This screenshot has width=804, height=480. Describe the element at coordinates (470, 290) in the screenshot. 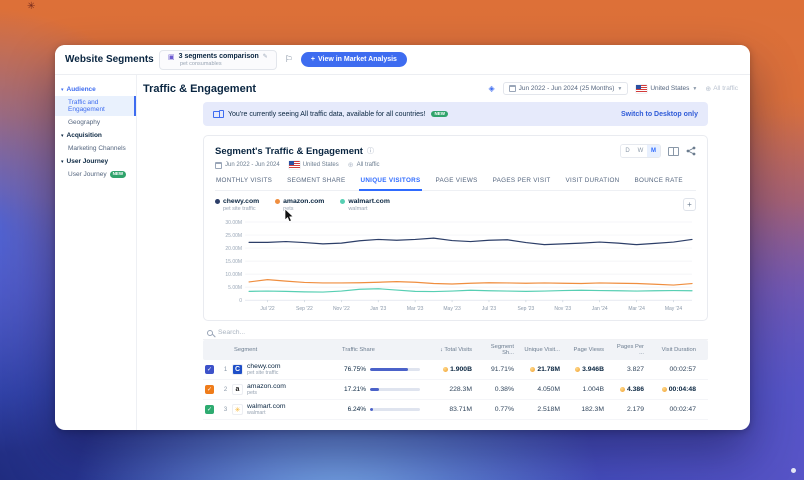

I see `series-line-walmart-com` at that location.